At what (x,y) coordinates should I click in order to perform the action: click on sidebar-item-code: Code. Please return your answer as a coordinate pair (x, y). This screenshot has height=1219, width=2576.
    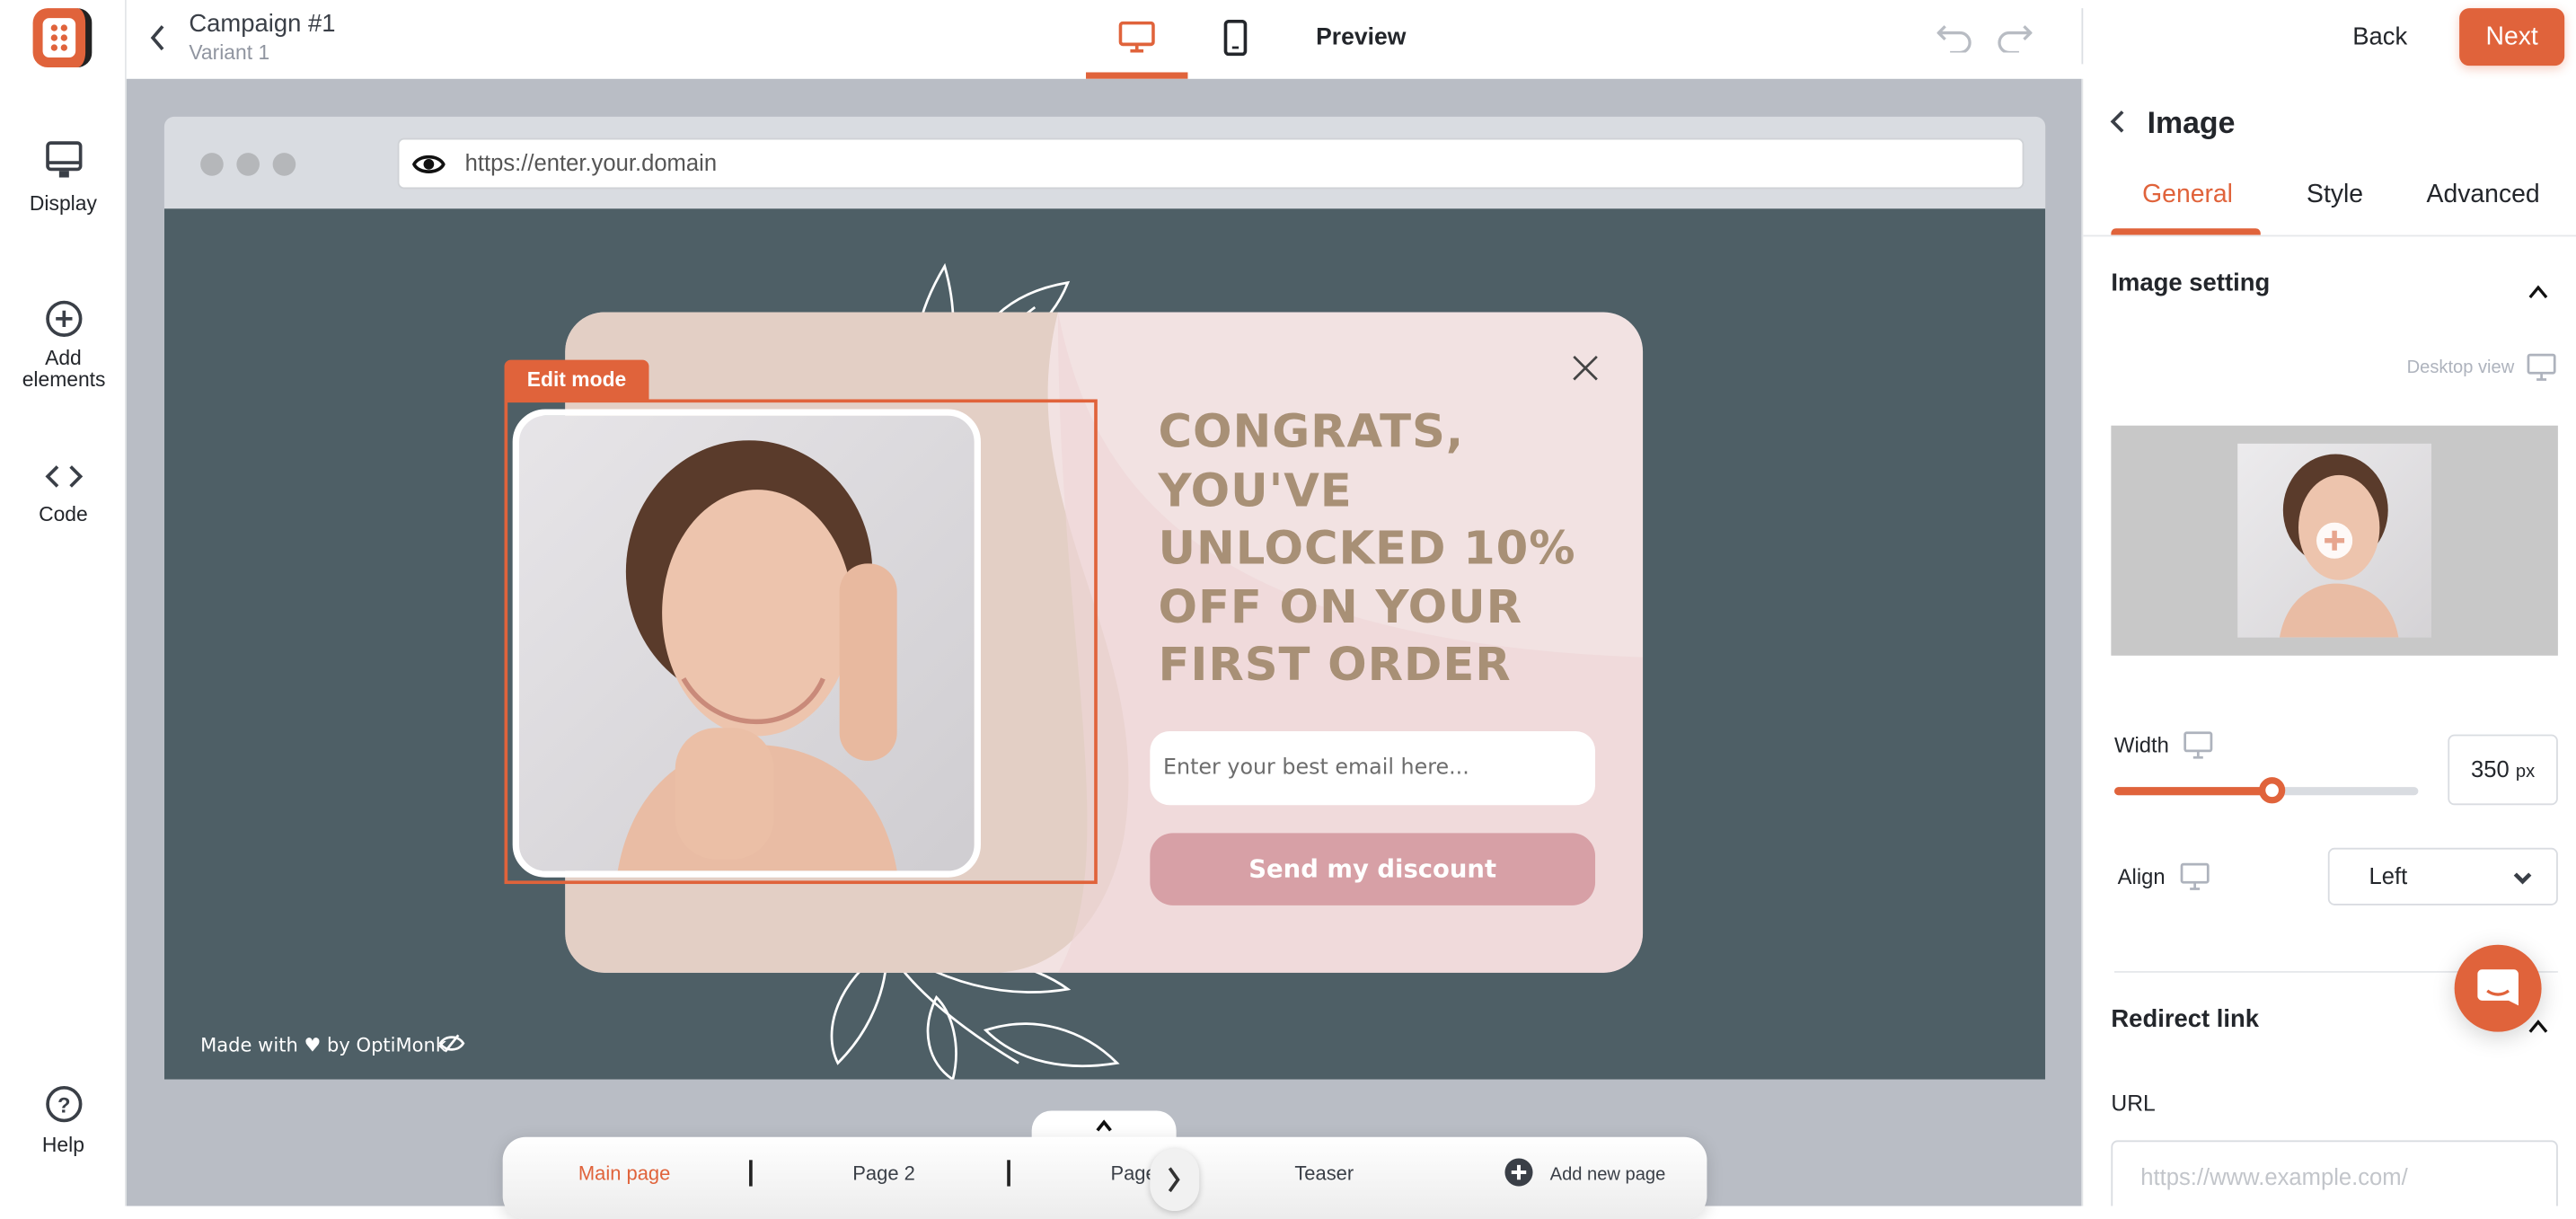
    Looking at the image, I should click on (63, 493).